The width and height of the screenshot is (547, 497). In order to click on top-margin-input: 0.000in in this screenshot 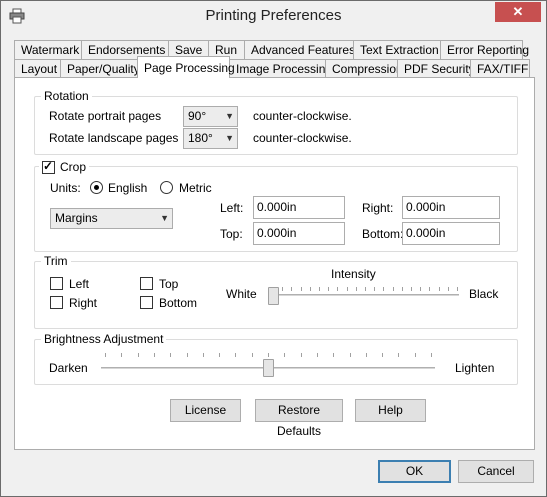, I will do `click(299, 233)`.